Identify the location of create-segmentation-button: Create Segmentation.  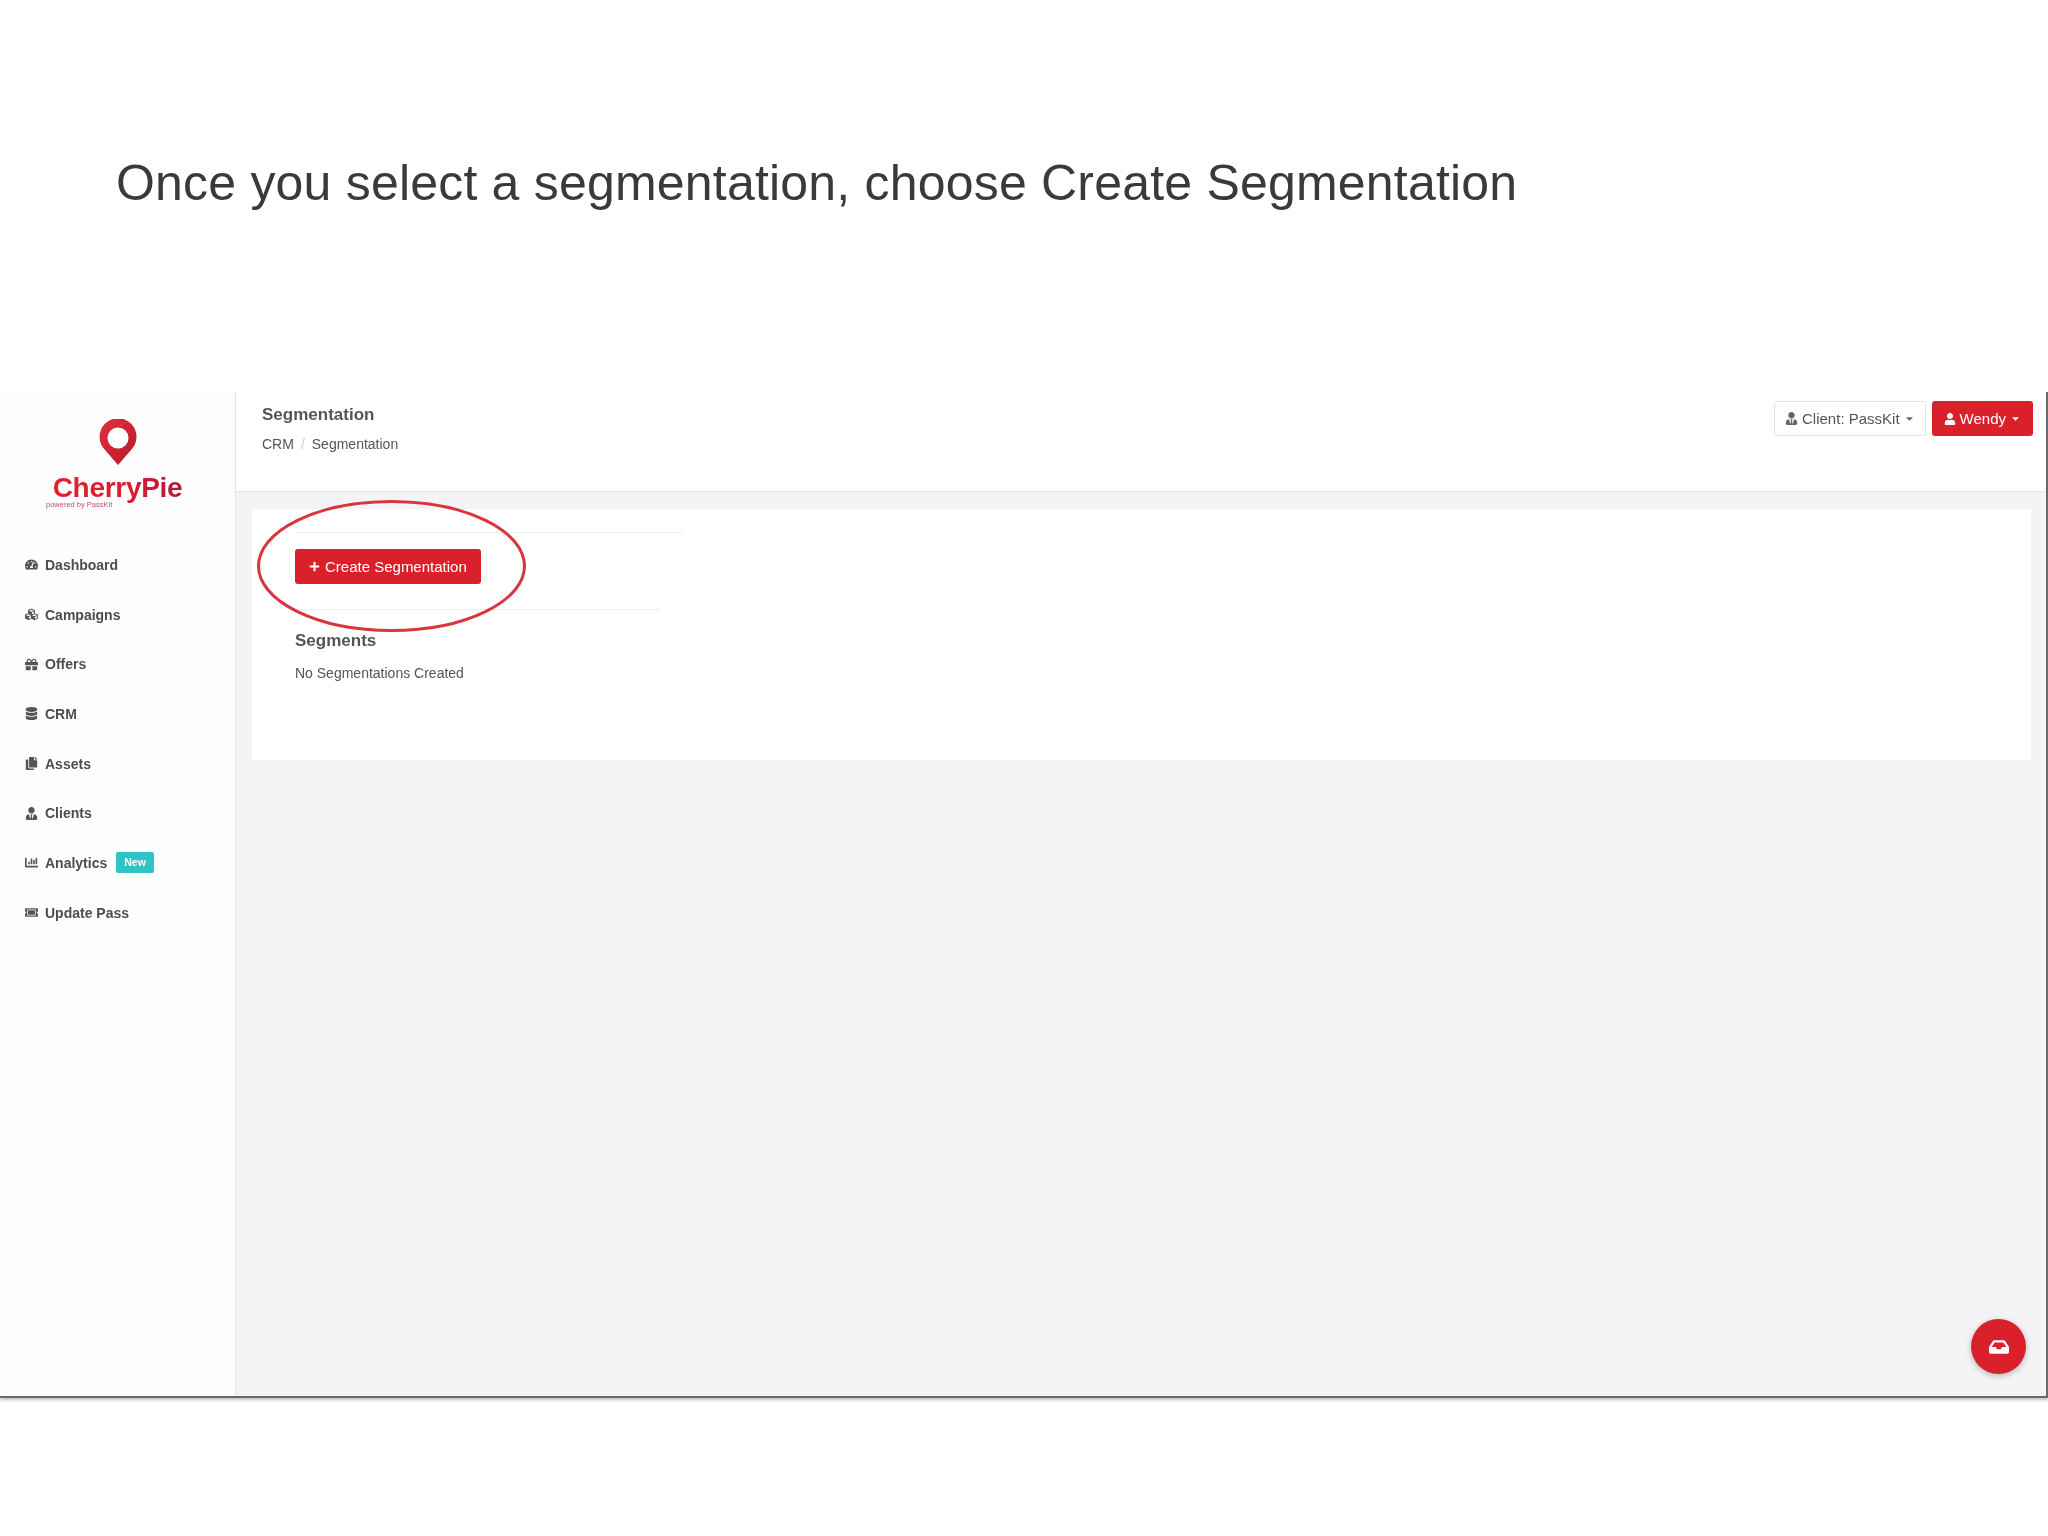
(388, 566).